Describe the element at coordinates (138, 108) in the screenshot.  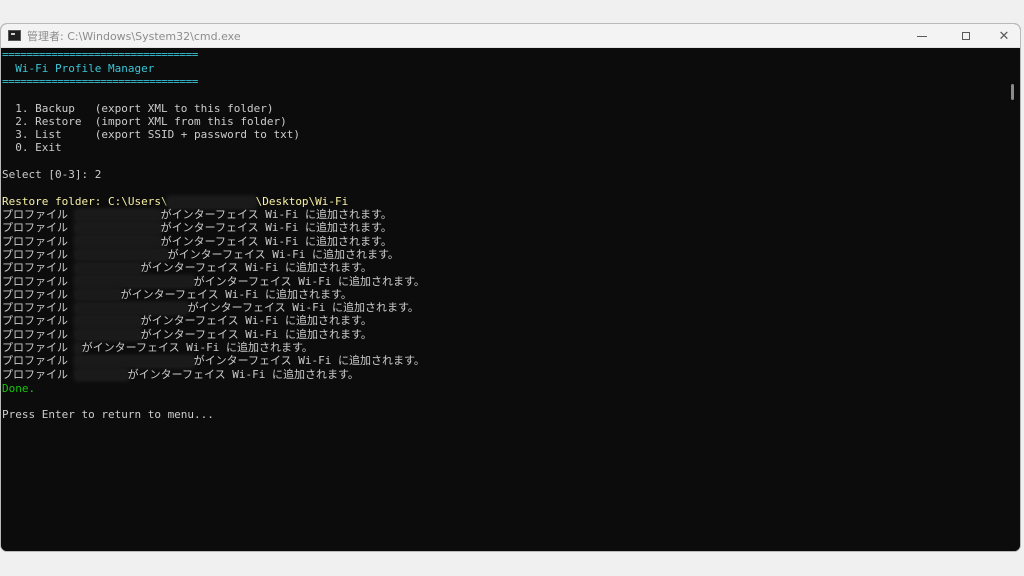
I see `menu-item-backup: 1. Backup (export XML to this folder)` at that location.